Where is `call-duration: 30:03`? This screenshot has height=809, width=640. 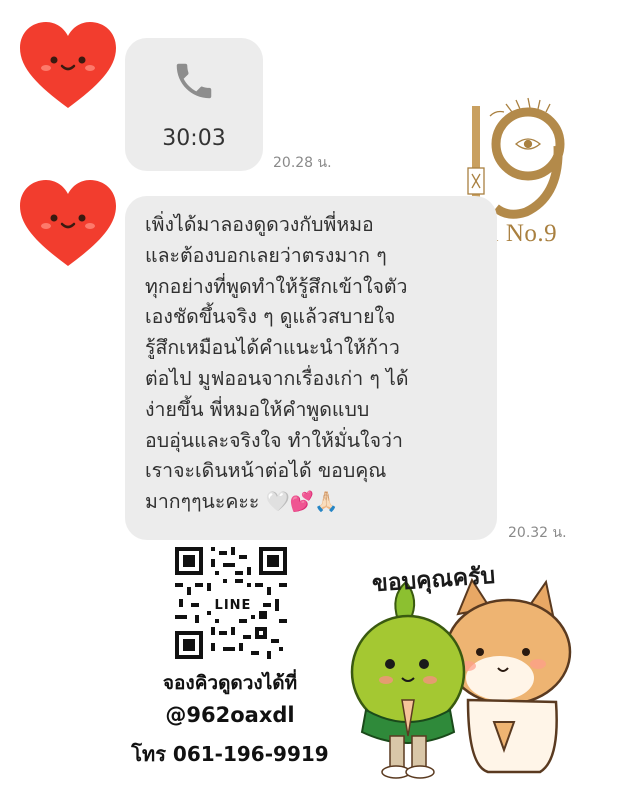
call-duration: 30:03 is located at coordinates (194, 138).